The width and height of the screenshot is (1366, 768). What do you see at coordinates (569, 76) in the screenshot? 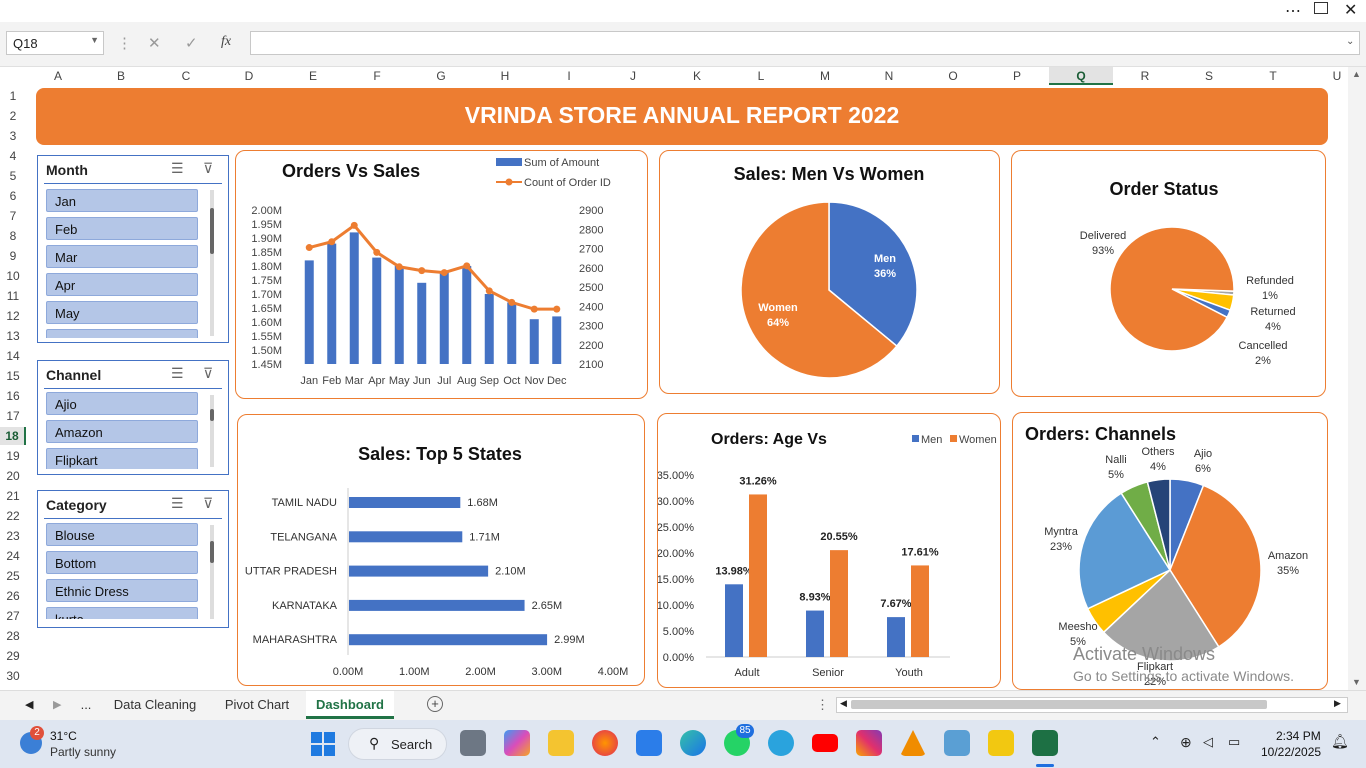
I see `column-header-i: I` at bounding box center [569, 76].